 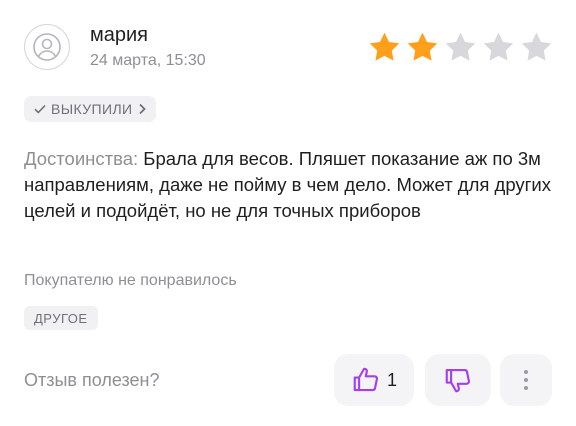 What do you see at coordinates (142, 109) in the screenshot?
I see `chevron-right-icon` at bounding box center [142, 109].